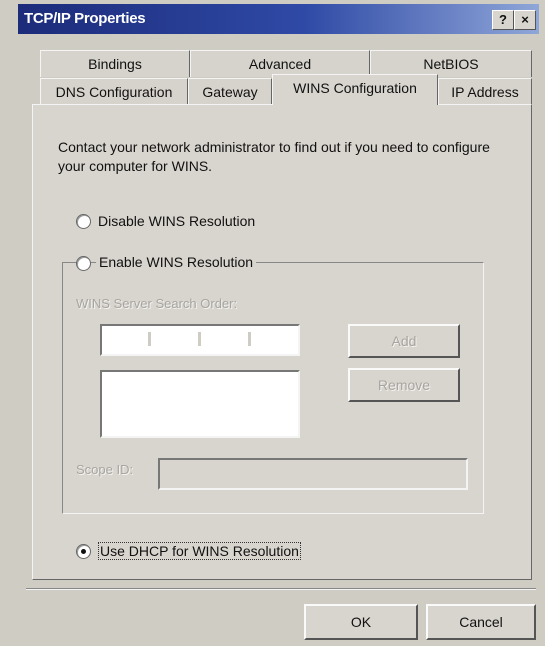 This screenshot has width=545, height=646. I want to click on add-button: Add, so click(404, 341).